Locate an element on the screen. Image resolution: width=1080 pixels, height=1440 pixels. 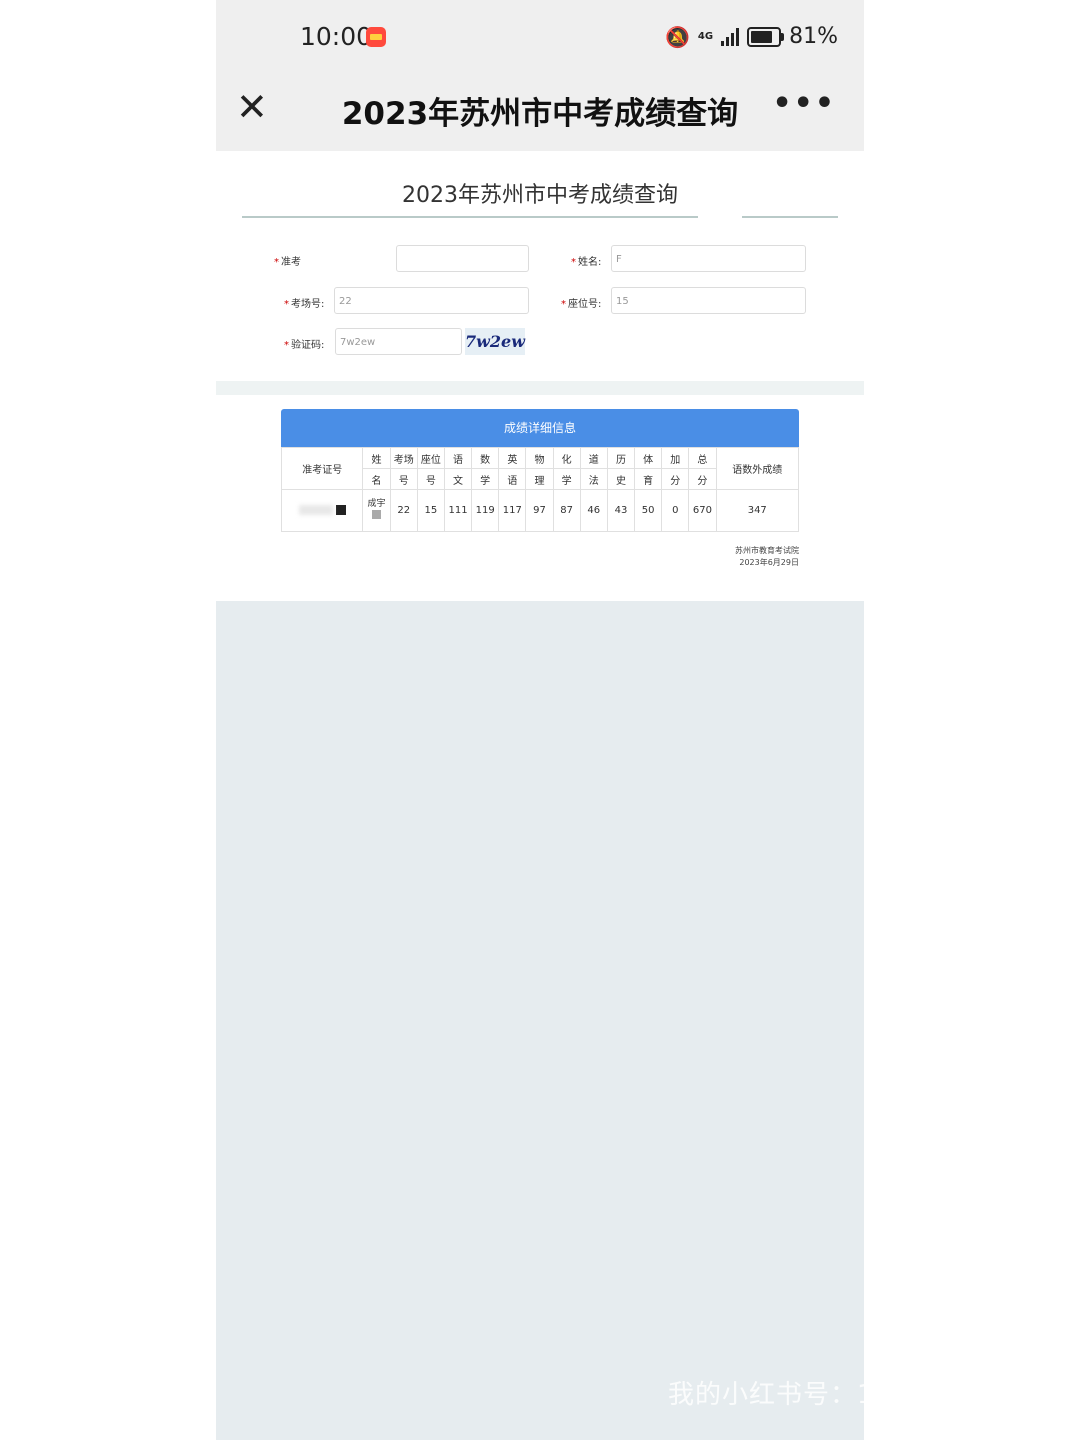
cell-name: 成宇 is located at coordinates (376, 510).